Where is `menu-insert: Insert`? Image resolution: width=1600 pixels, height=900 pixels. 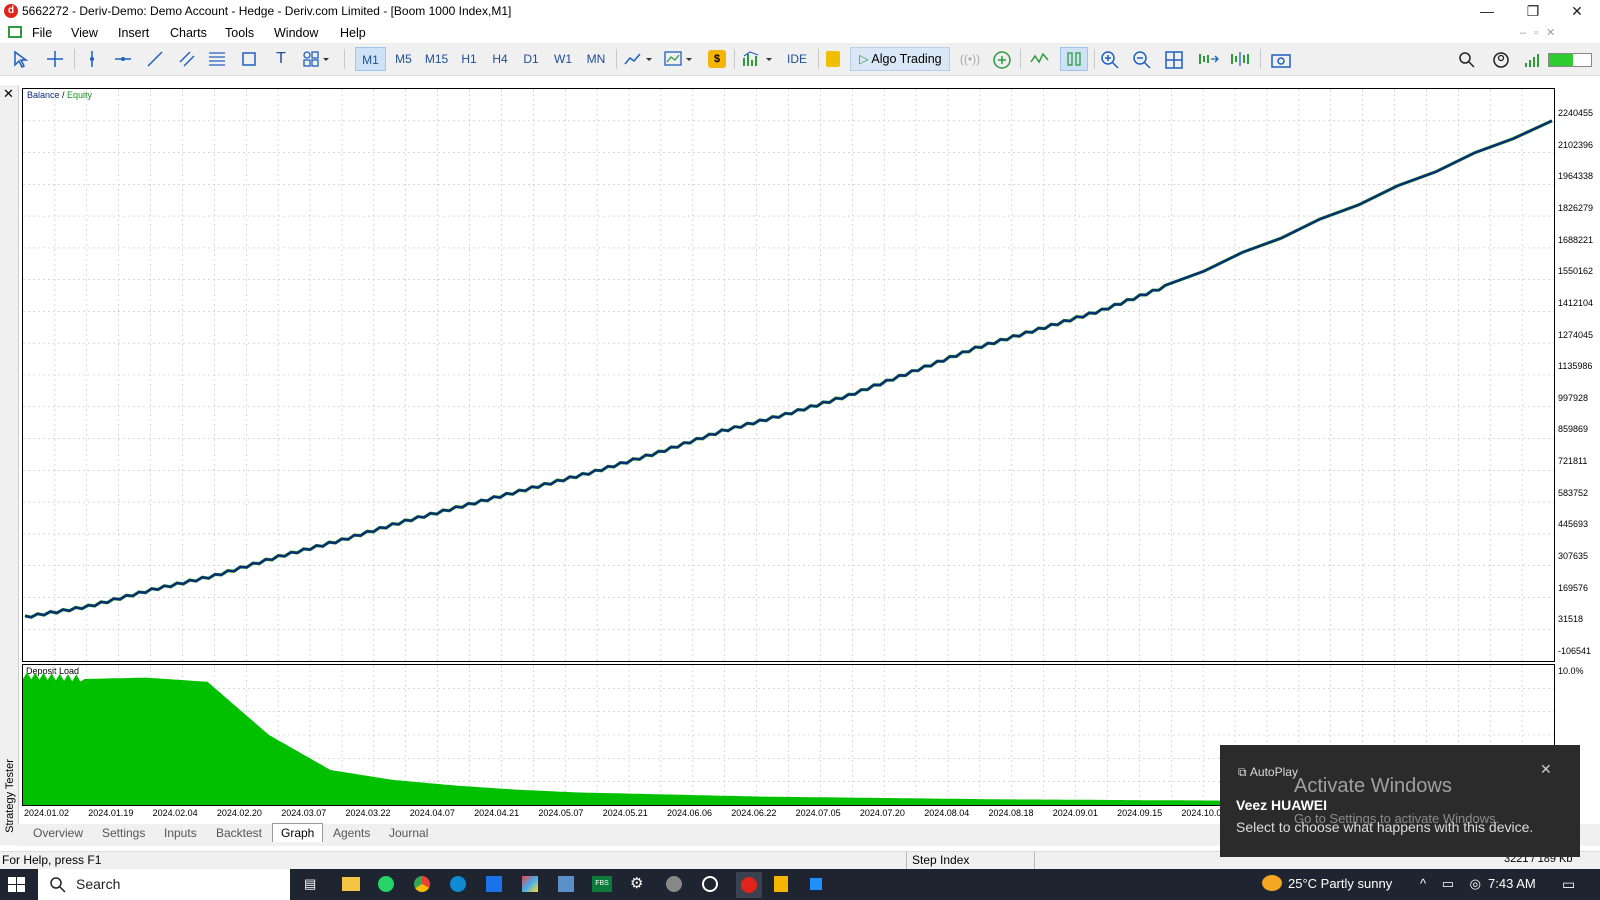 menu-insert: Insert is located at coordinates (133, 33).